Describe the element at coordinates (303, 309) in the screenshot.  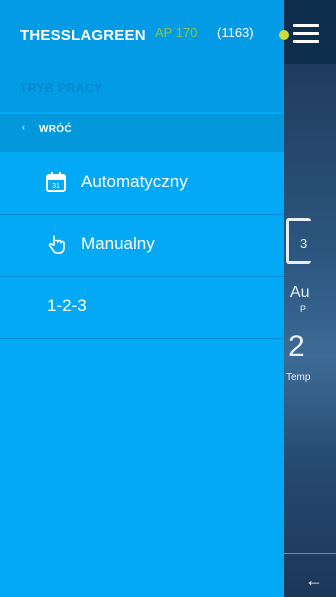
I see `background-mode-subtext: P` at that location.